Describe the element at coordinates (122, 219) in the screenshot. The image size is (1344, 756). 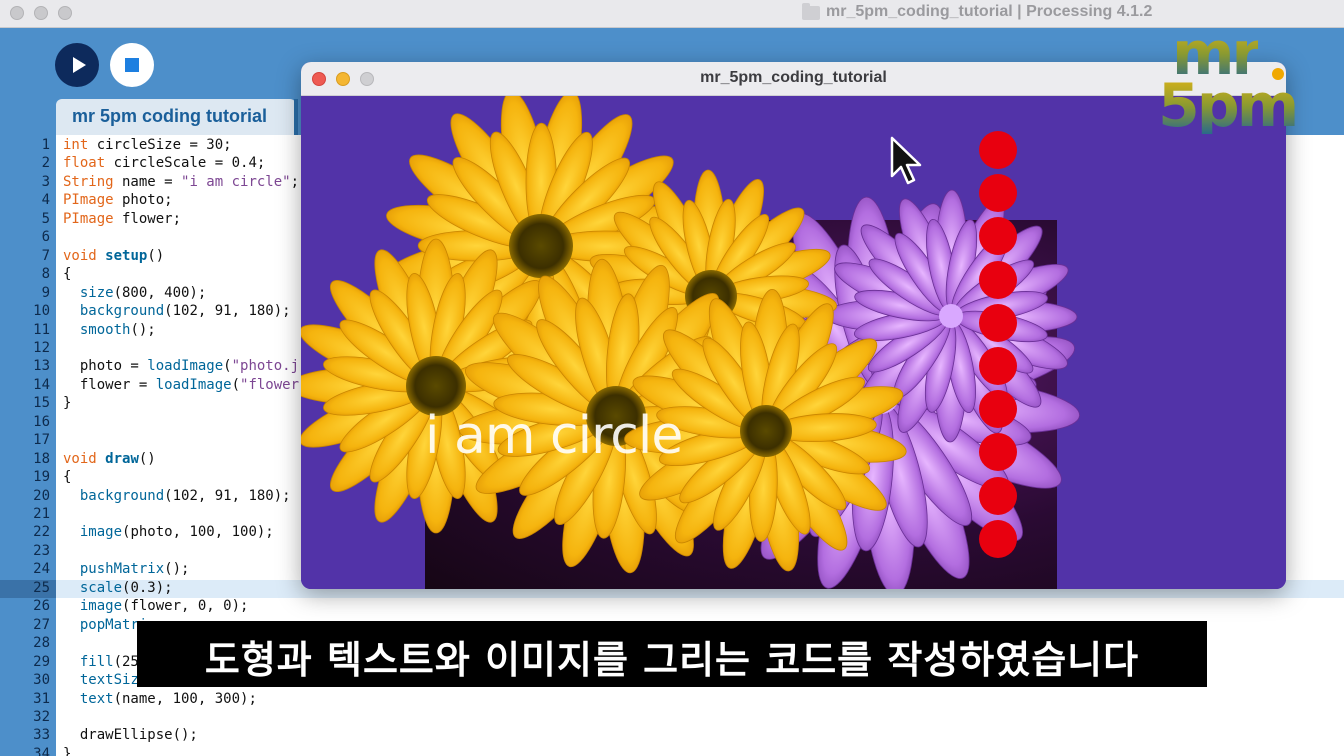
I see `code-line: PImage flower;` at that location.